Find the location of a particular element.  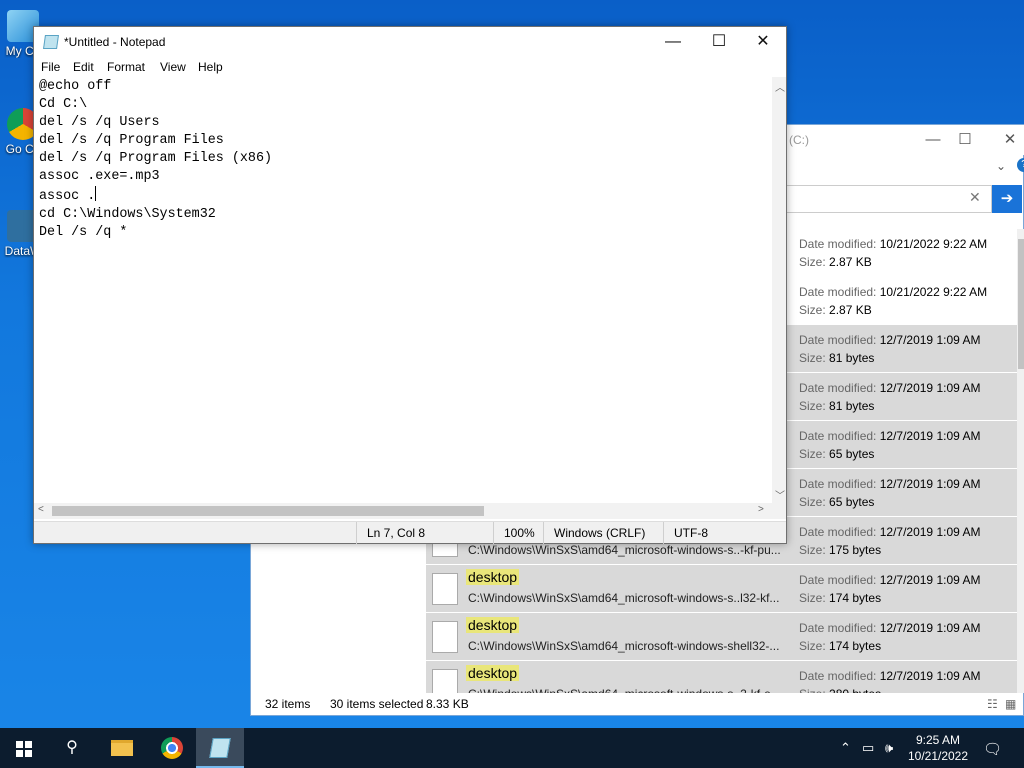

file-size: Size: 175 bytes is located at coordinates (840, 550).